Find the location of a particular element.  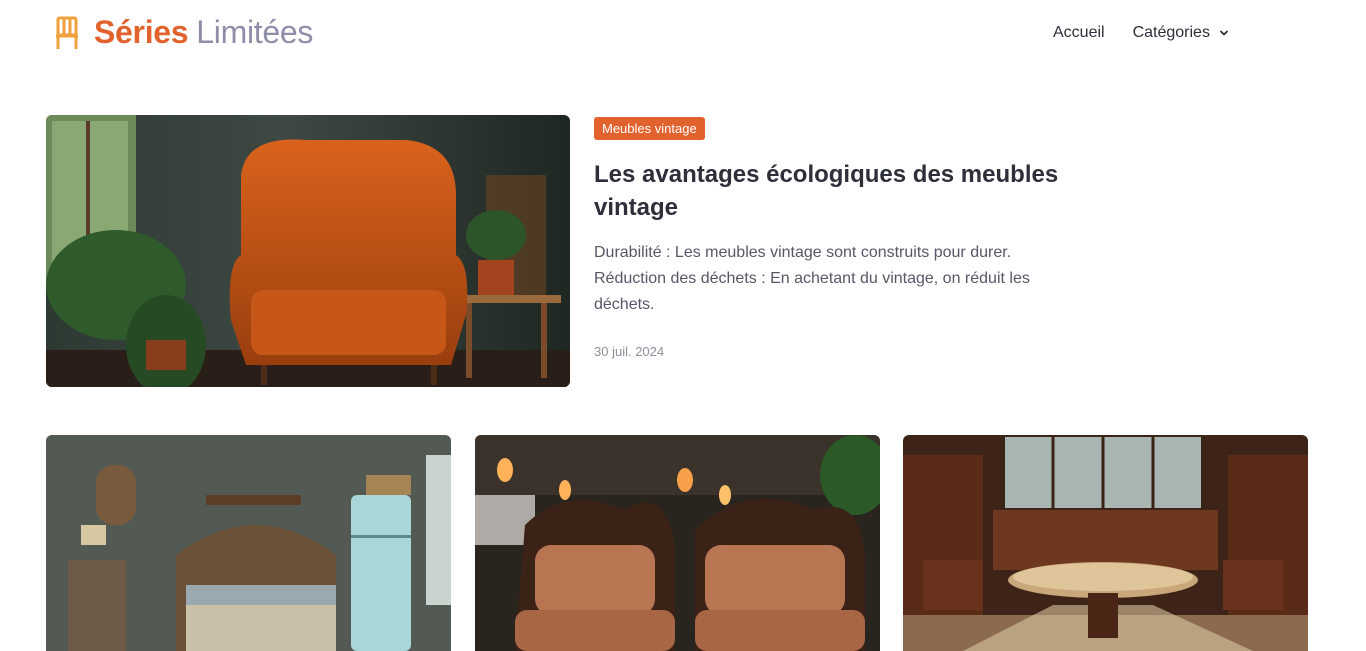

nav-categories-dropdown: Catégories is located at coordinates (1181, 33).